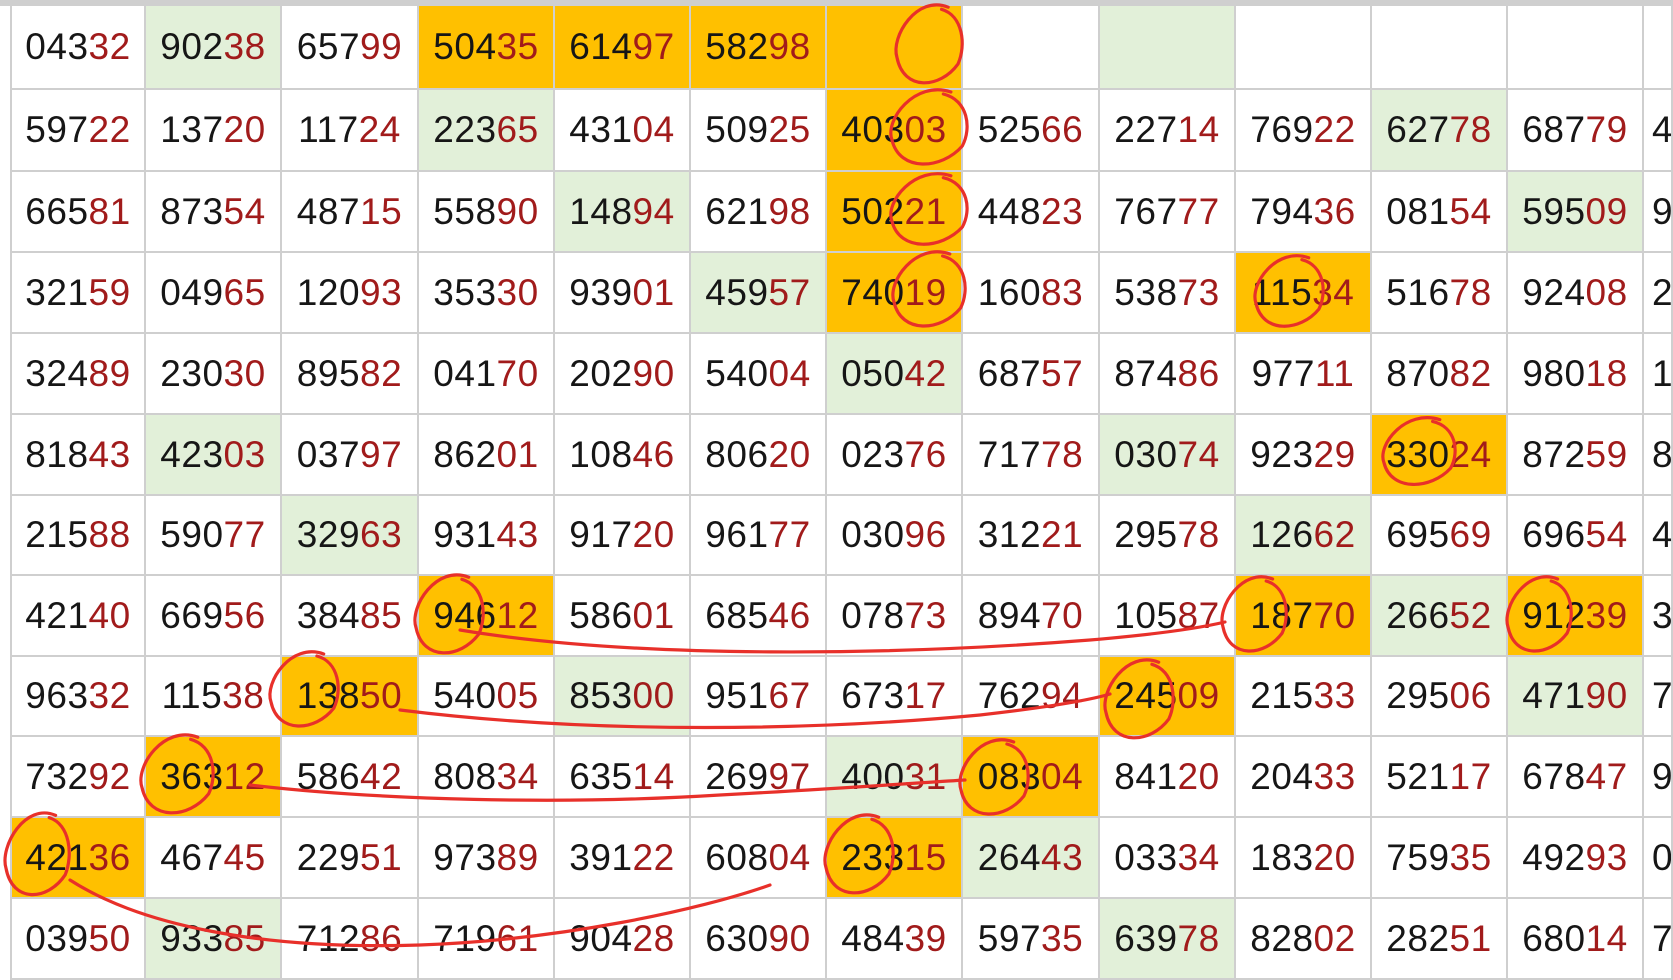 This screenshot has height=980, width=1673. Describe the element at coordinates (78, 374) in the screenshot. I see `grid-cell: 324 89` at that location.